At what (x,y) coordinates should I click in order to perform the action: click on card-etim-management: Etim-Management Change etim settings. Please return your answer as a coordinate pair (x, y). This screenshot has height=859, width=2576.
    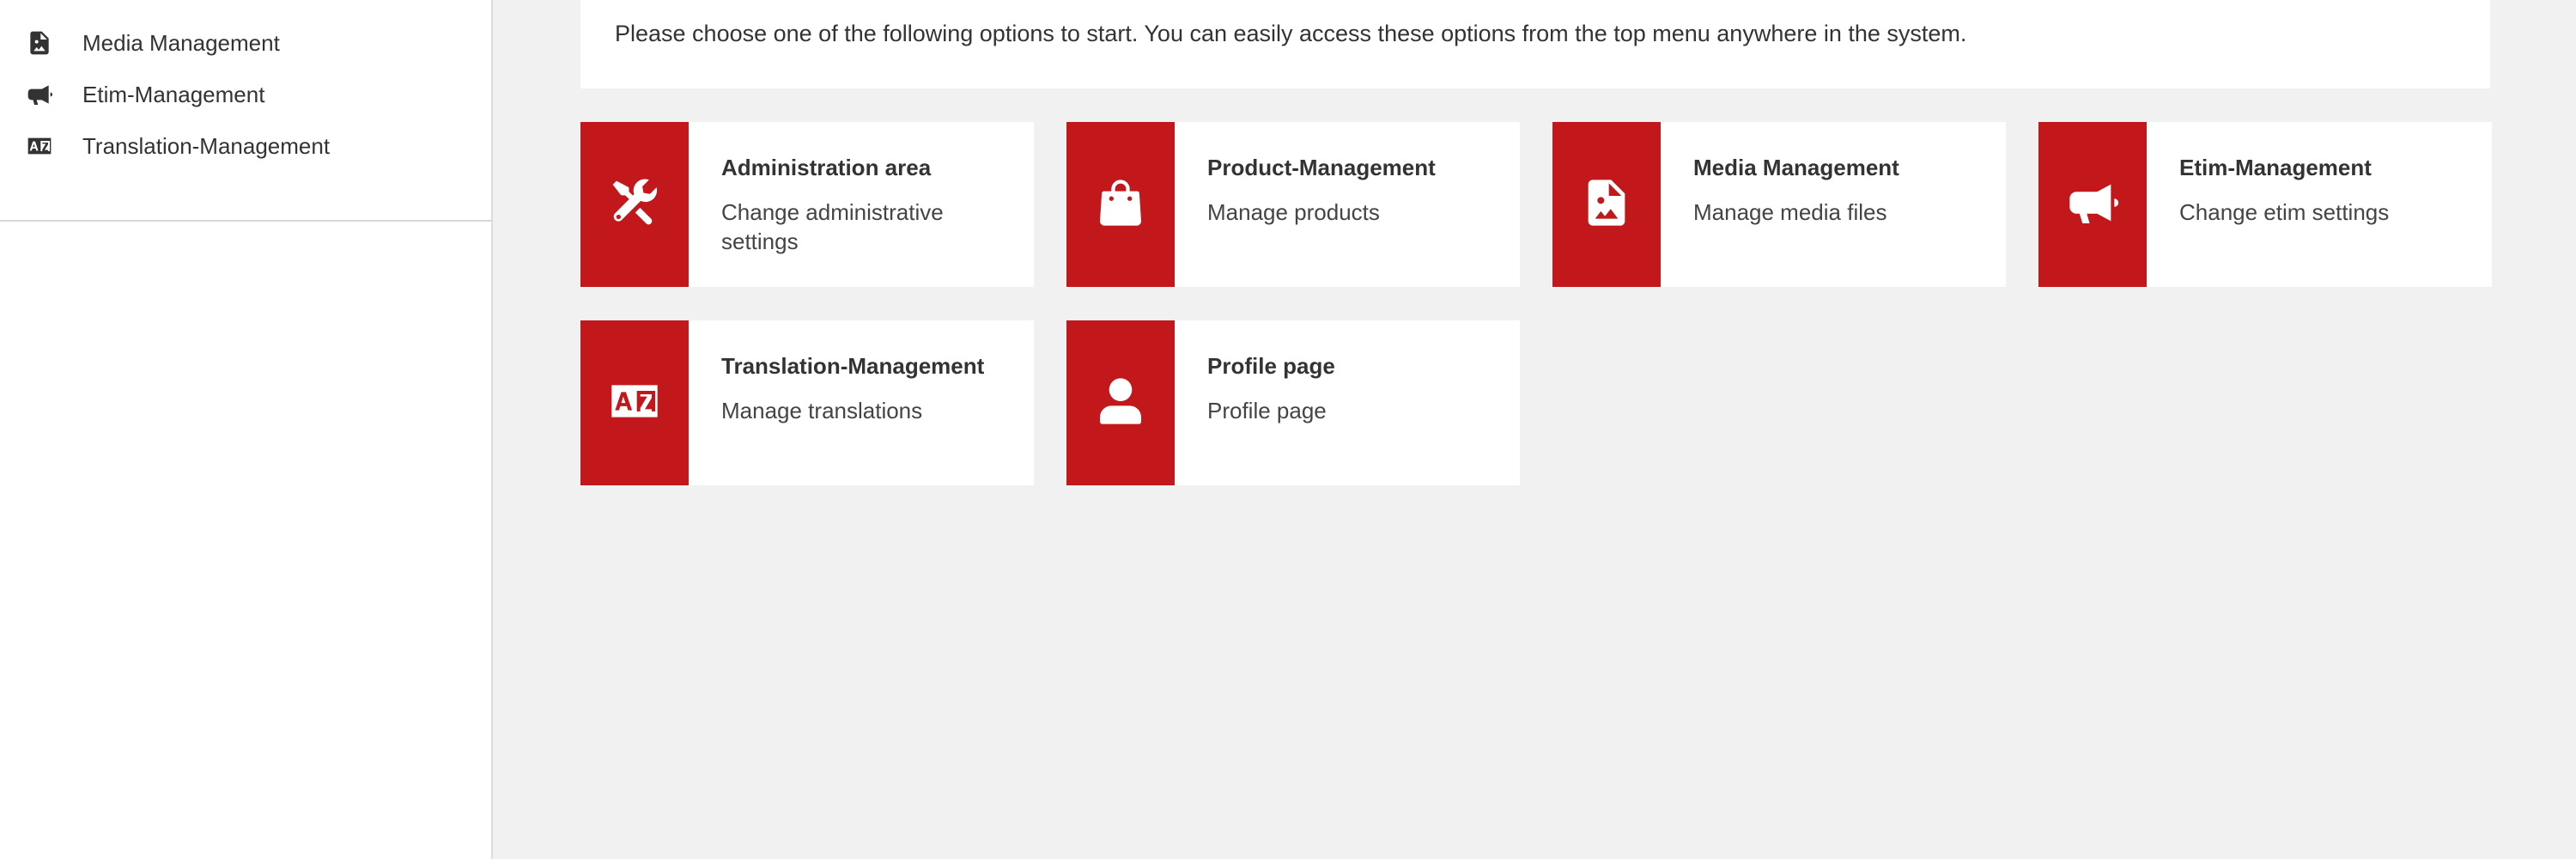
    Looking at the image, I should click on (2265, 205).